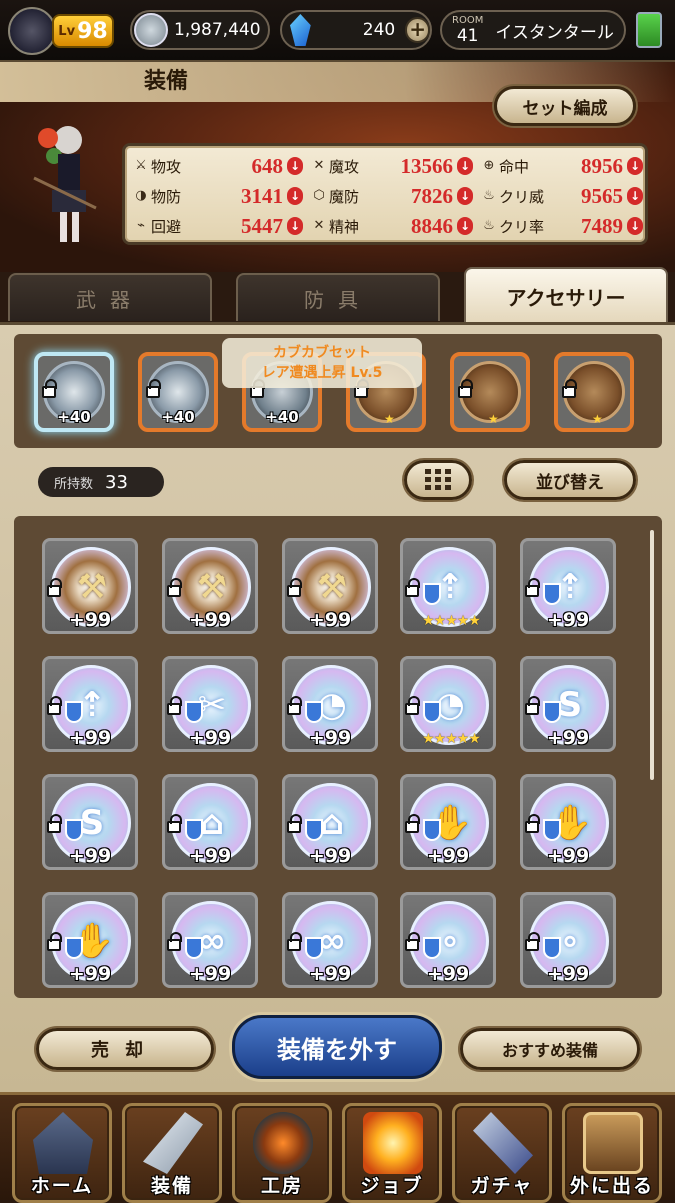 This screenshot has width=675, height=1203. What do you see at coordinates (337, 1147) in the screenshot?
I see `bottom-navigation: ホーム 装備 工房 ジョブ ガチャ 外に出る` at bounding box center [337, 1147].